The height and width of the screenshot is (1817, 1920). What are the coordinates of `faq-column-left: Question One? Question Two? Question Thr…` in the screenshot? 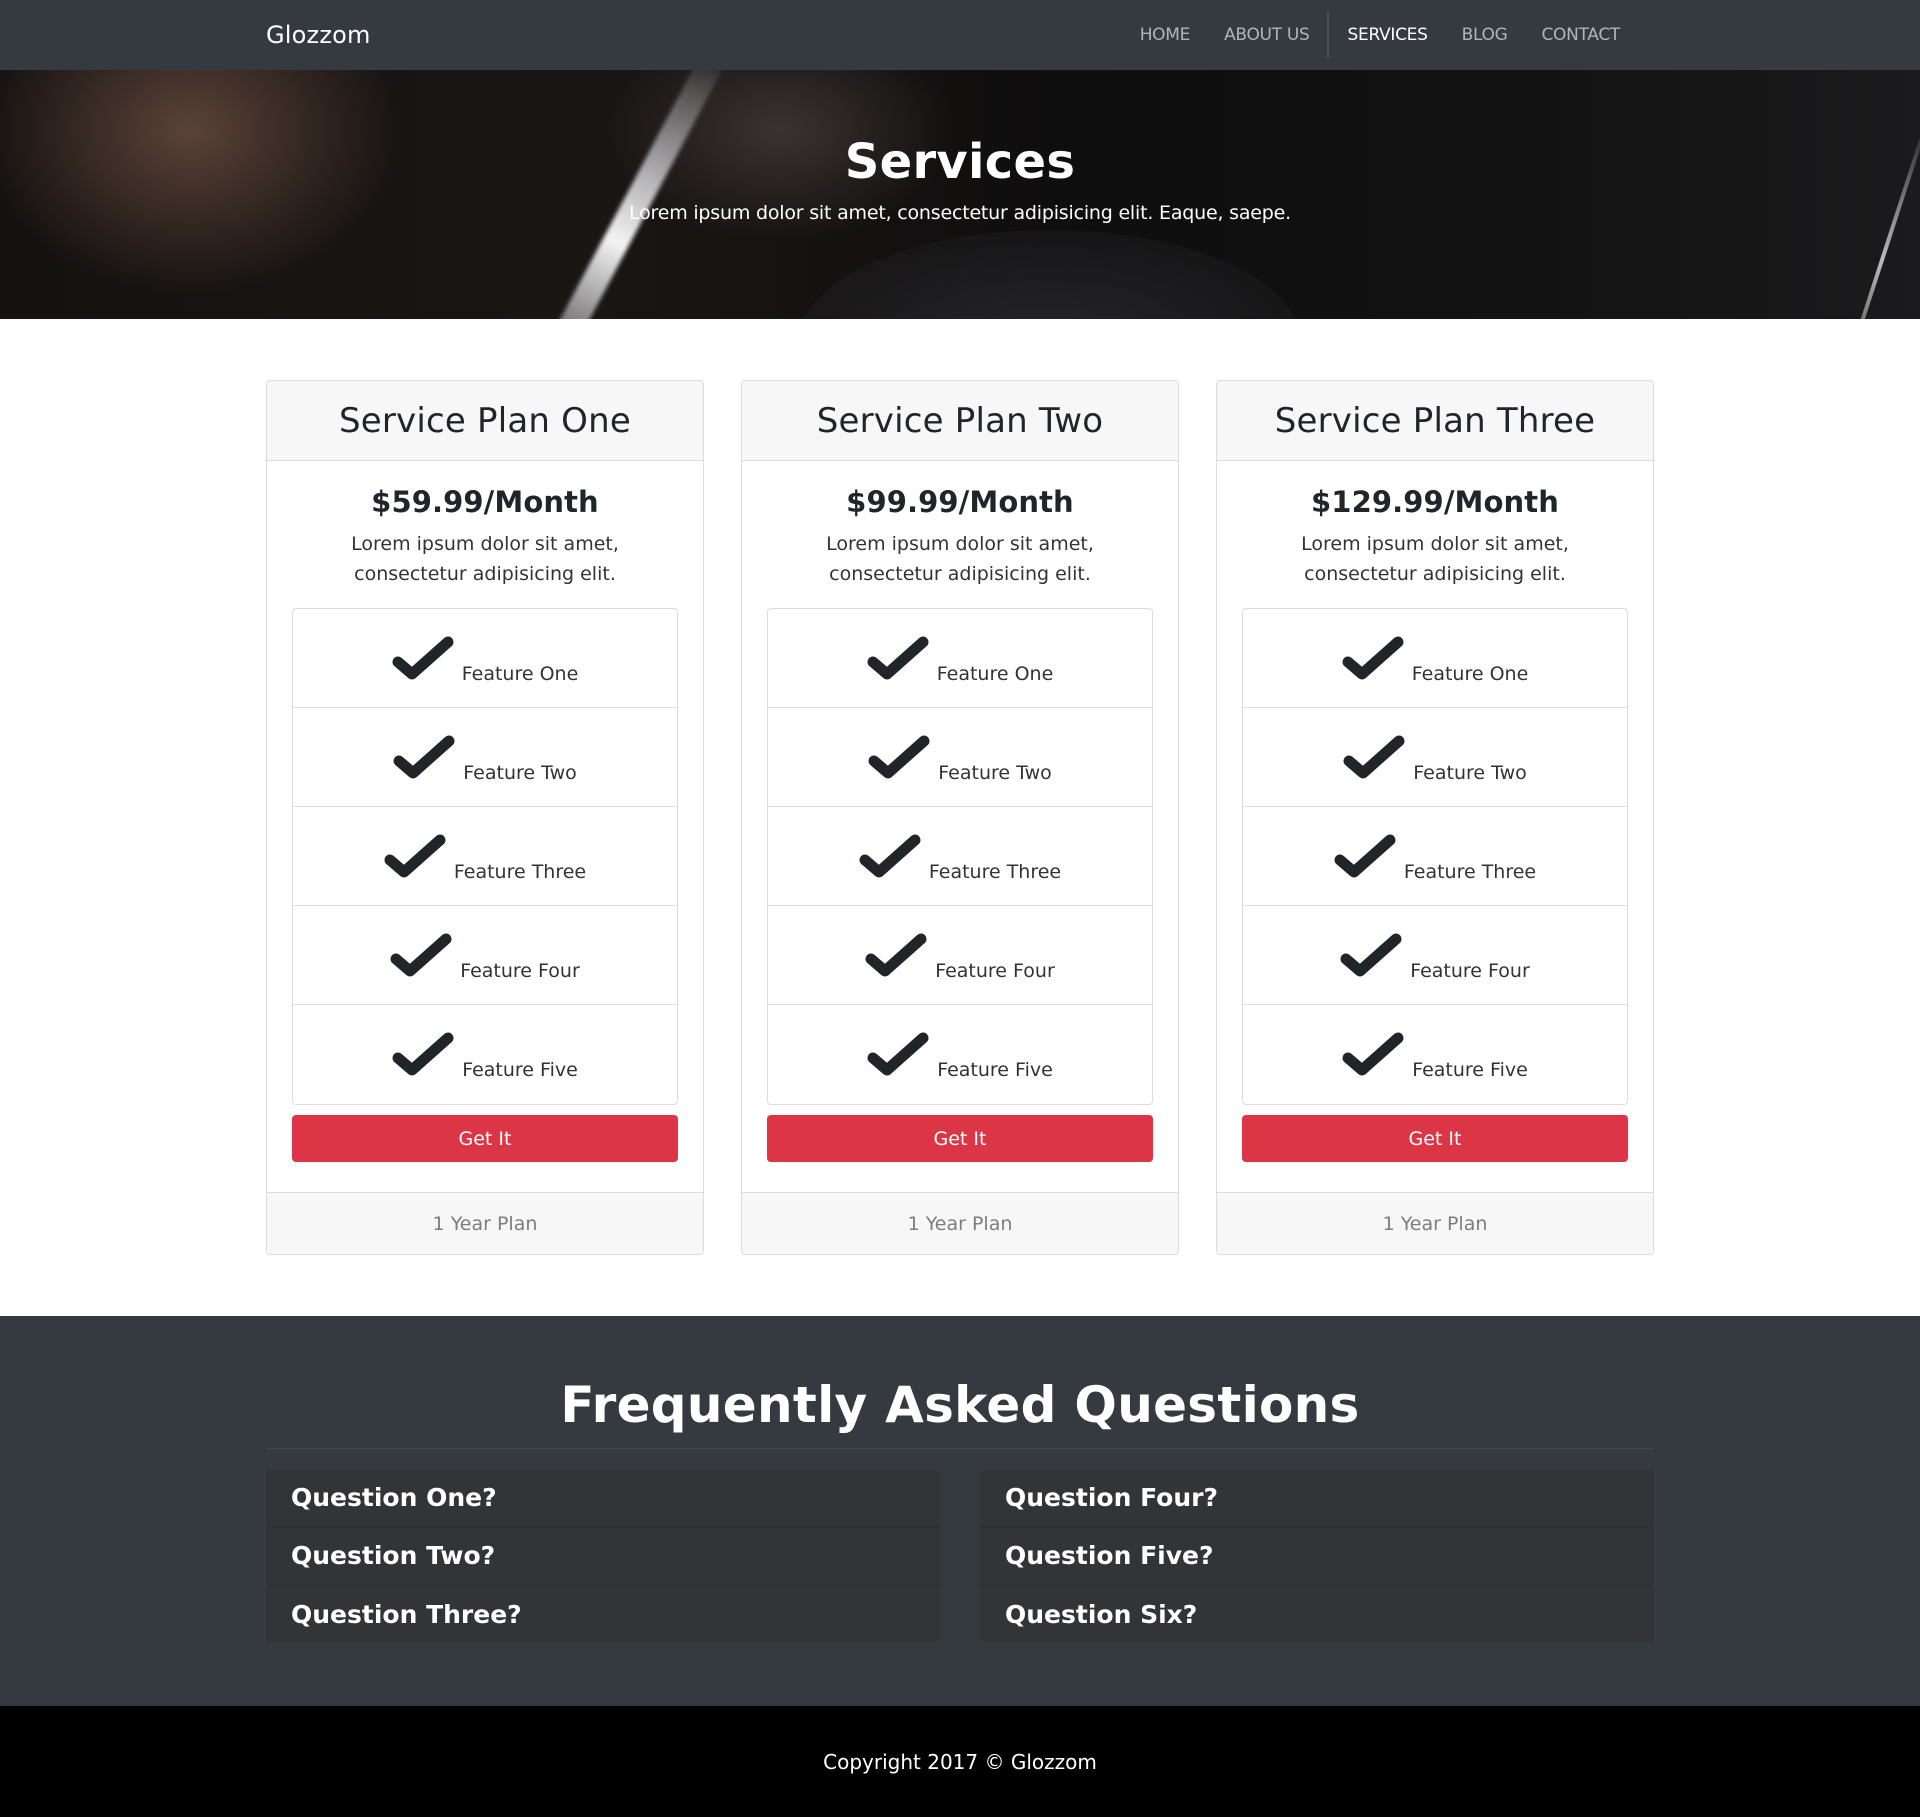 It's located at (603, 1556).